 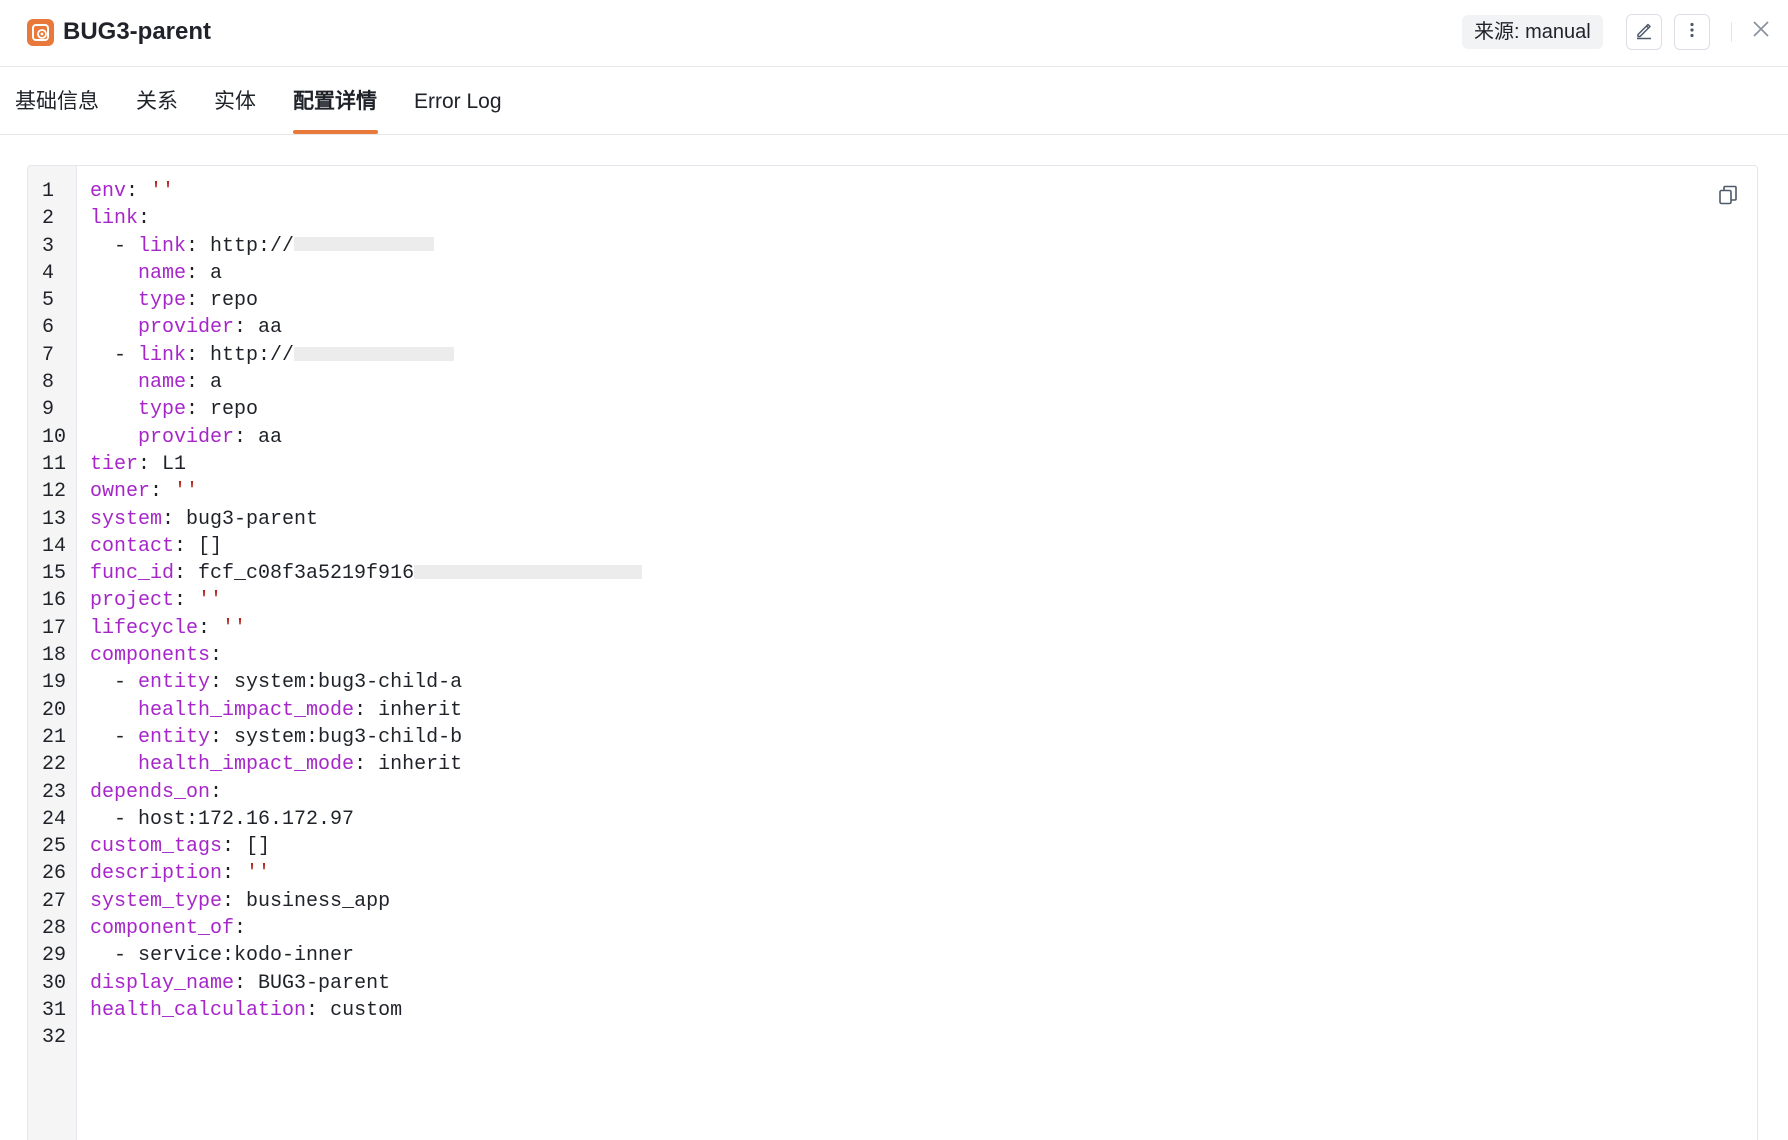 I want to click on yaml-key: system, so click(x=126, y=519).